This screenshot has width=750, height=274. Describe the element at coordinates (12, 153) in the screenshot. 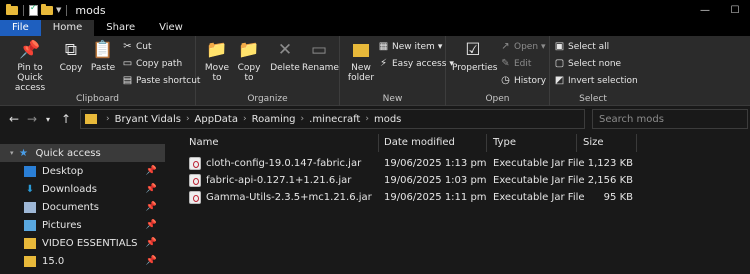

I see `expand-chevron-icon: ▾` at that location.